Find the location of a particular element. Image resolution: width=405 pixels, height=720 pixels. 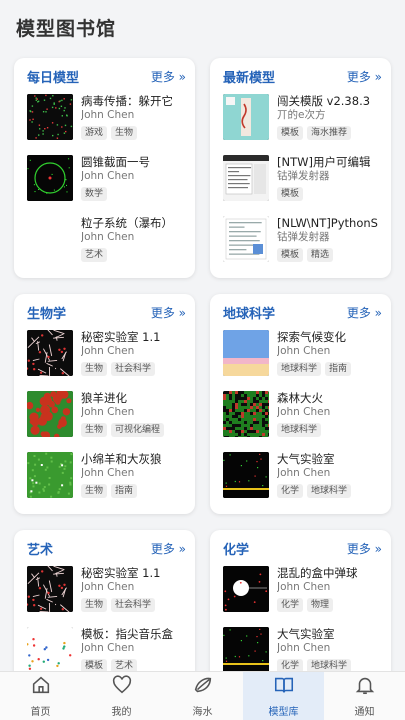

shell-icon is located at coordinates (203, 687).